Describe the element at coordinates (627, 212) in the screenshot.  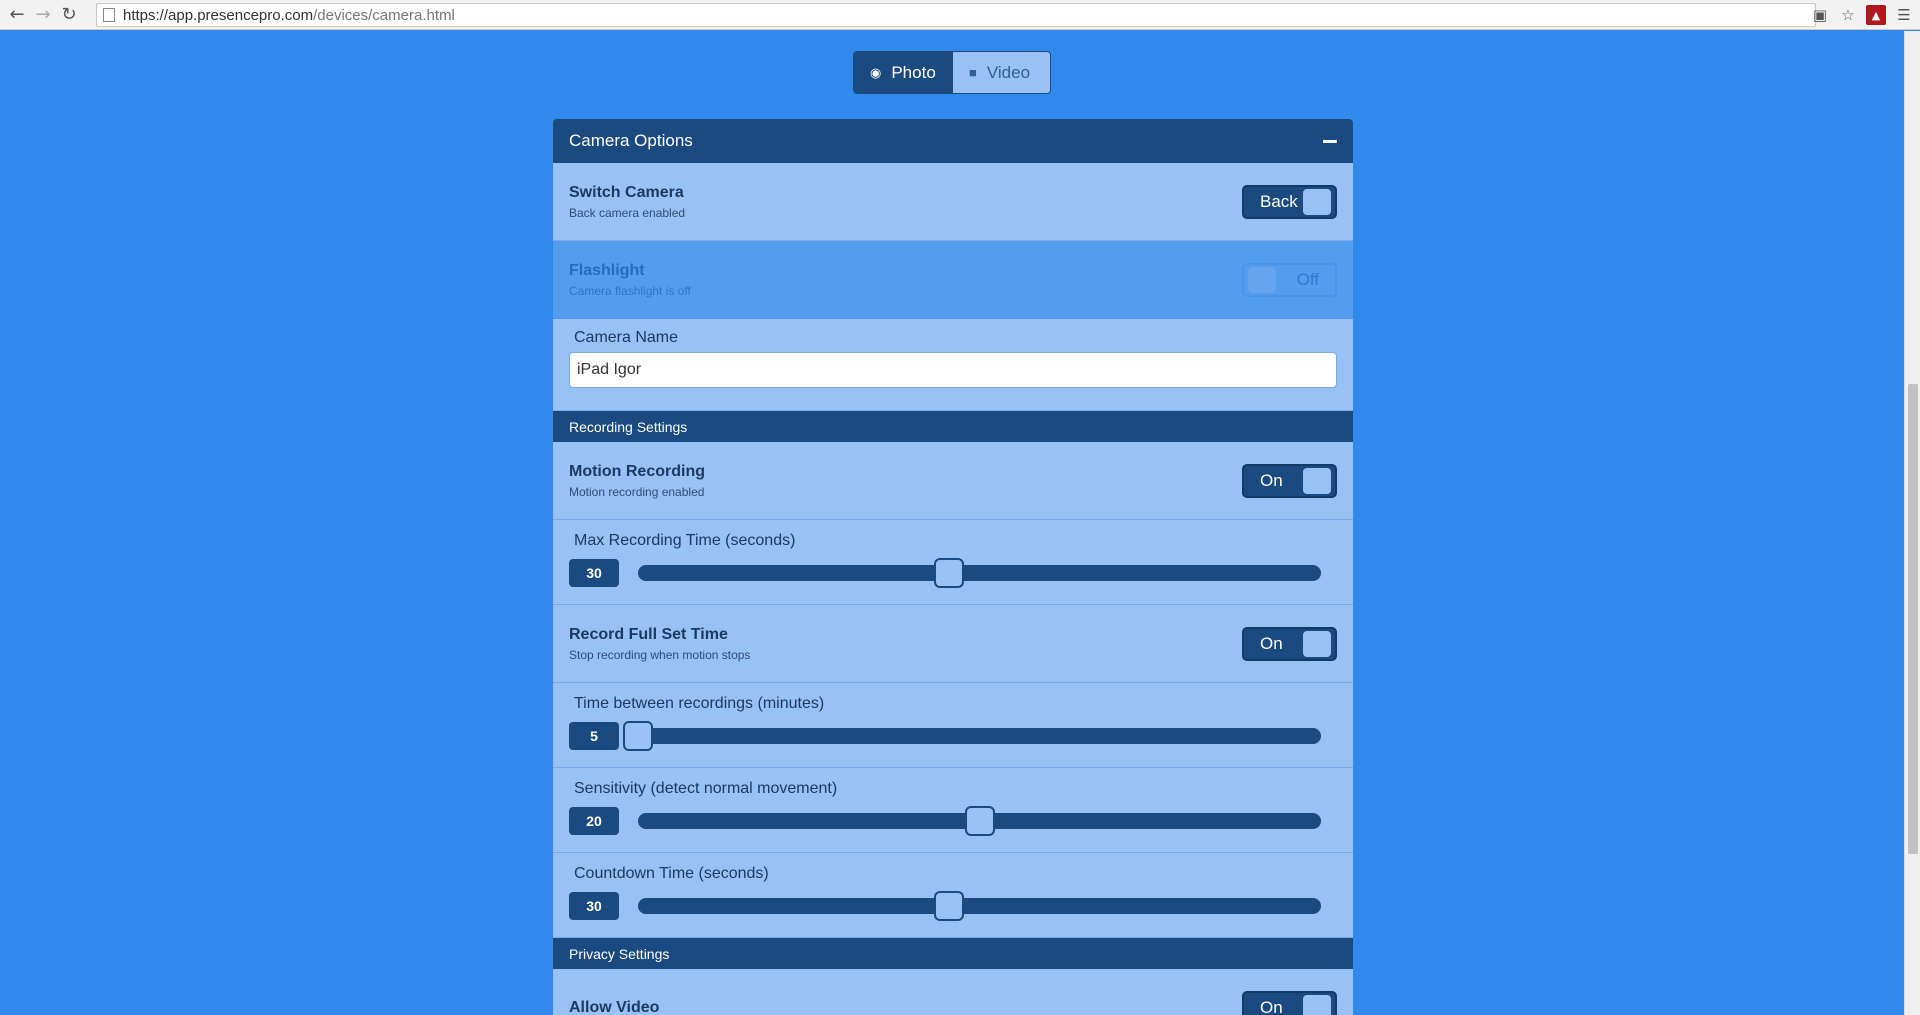
I see `switch-camera-subtitle: Back camera enabled` at that location.